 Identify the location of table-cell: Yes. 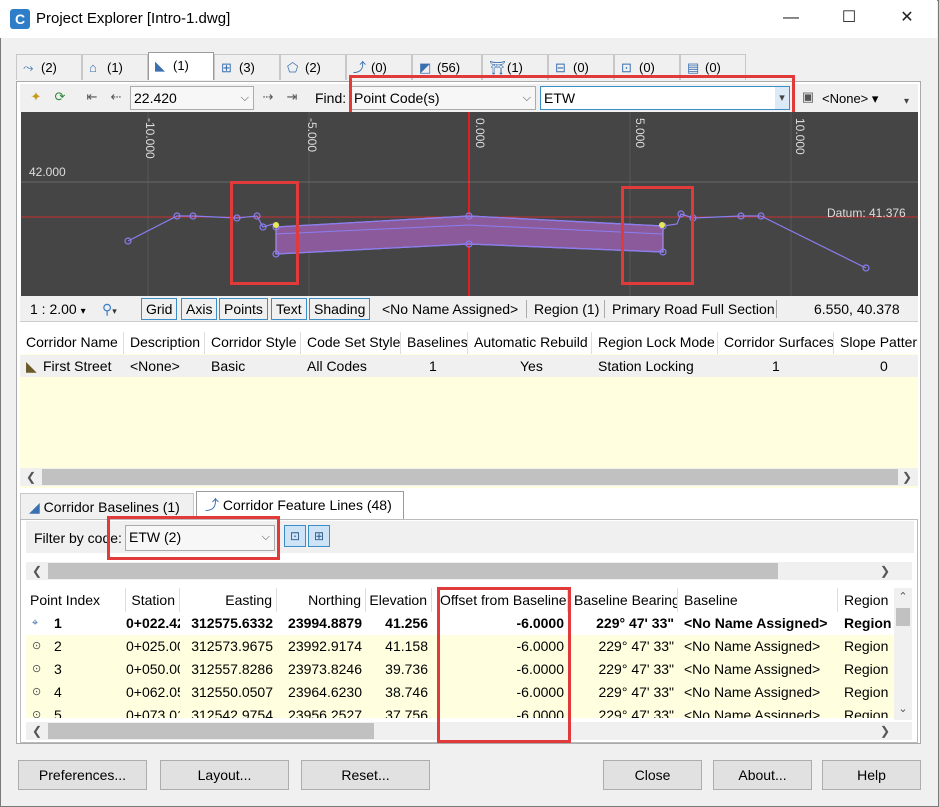
(531, 366).